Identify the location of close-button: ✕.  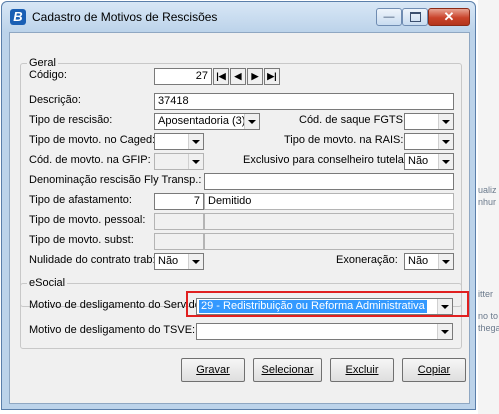
(449, 17).